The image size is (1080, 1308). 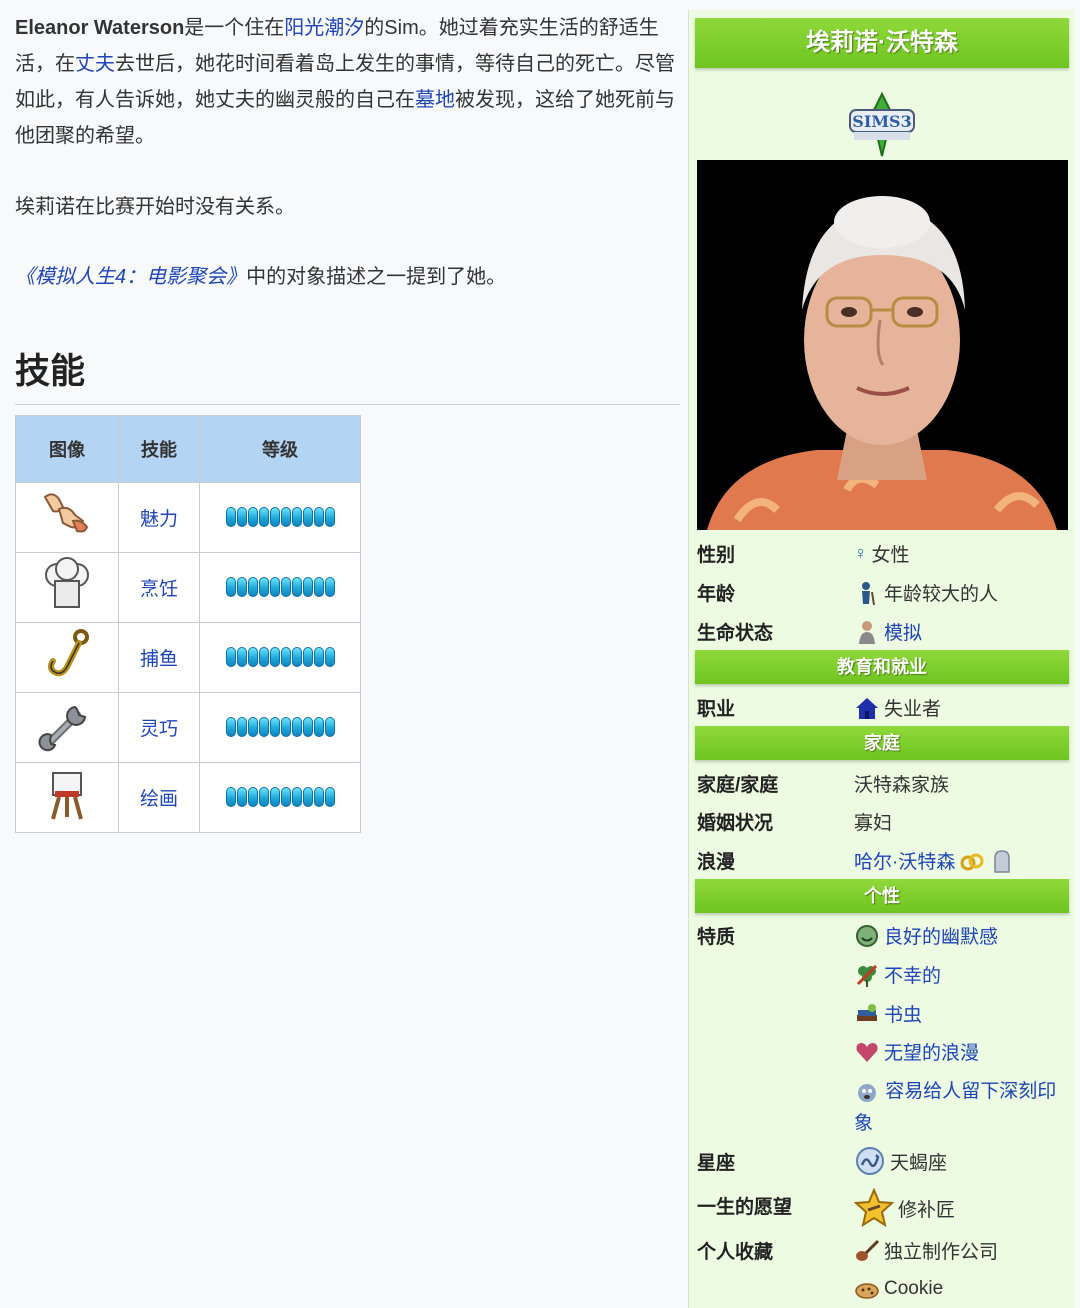 I want to click on tombstone-icon, so click(x=1002, y=861).